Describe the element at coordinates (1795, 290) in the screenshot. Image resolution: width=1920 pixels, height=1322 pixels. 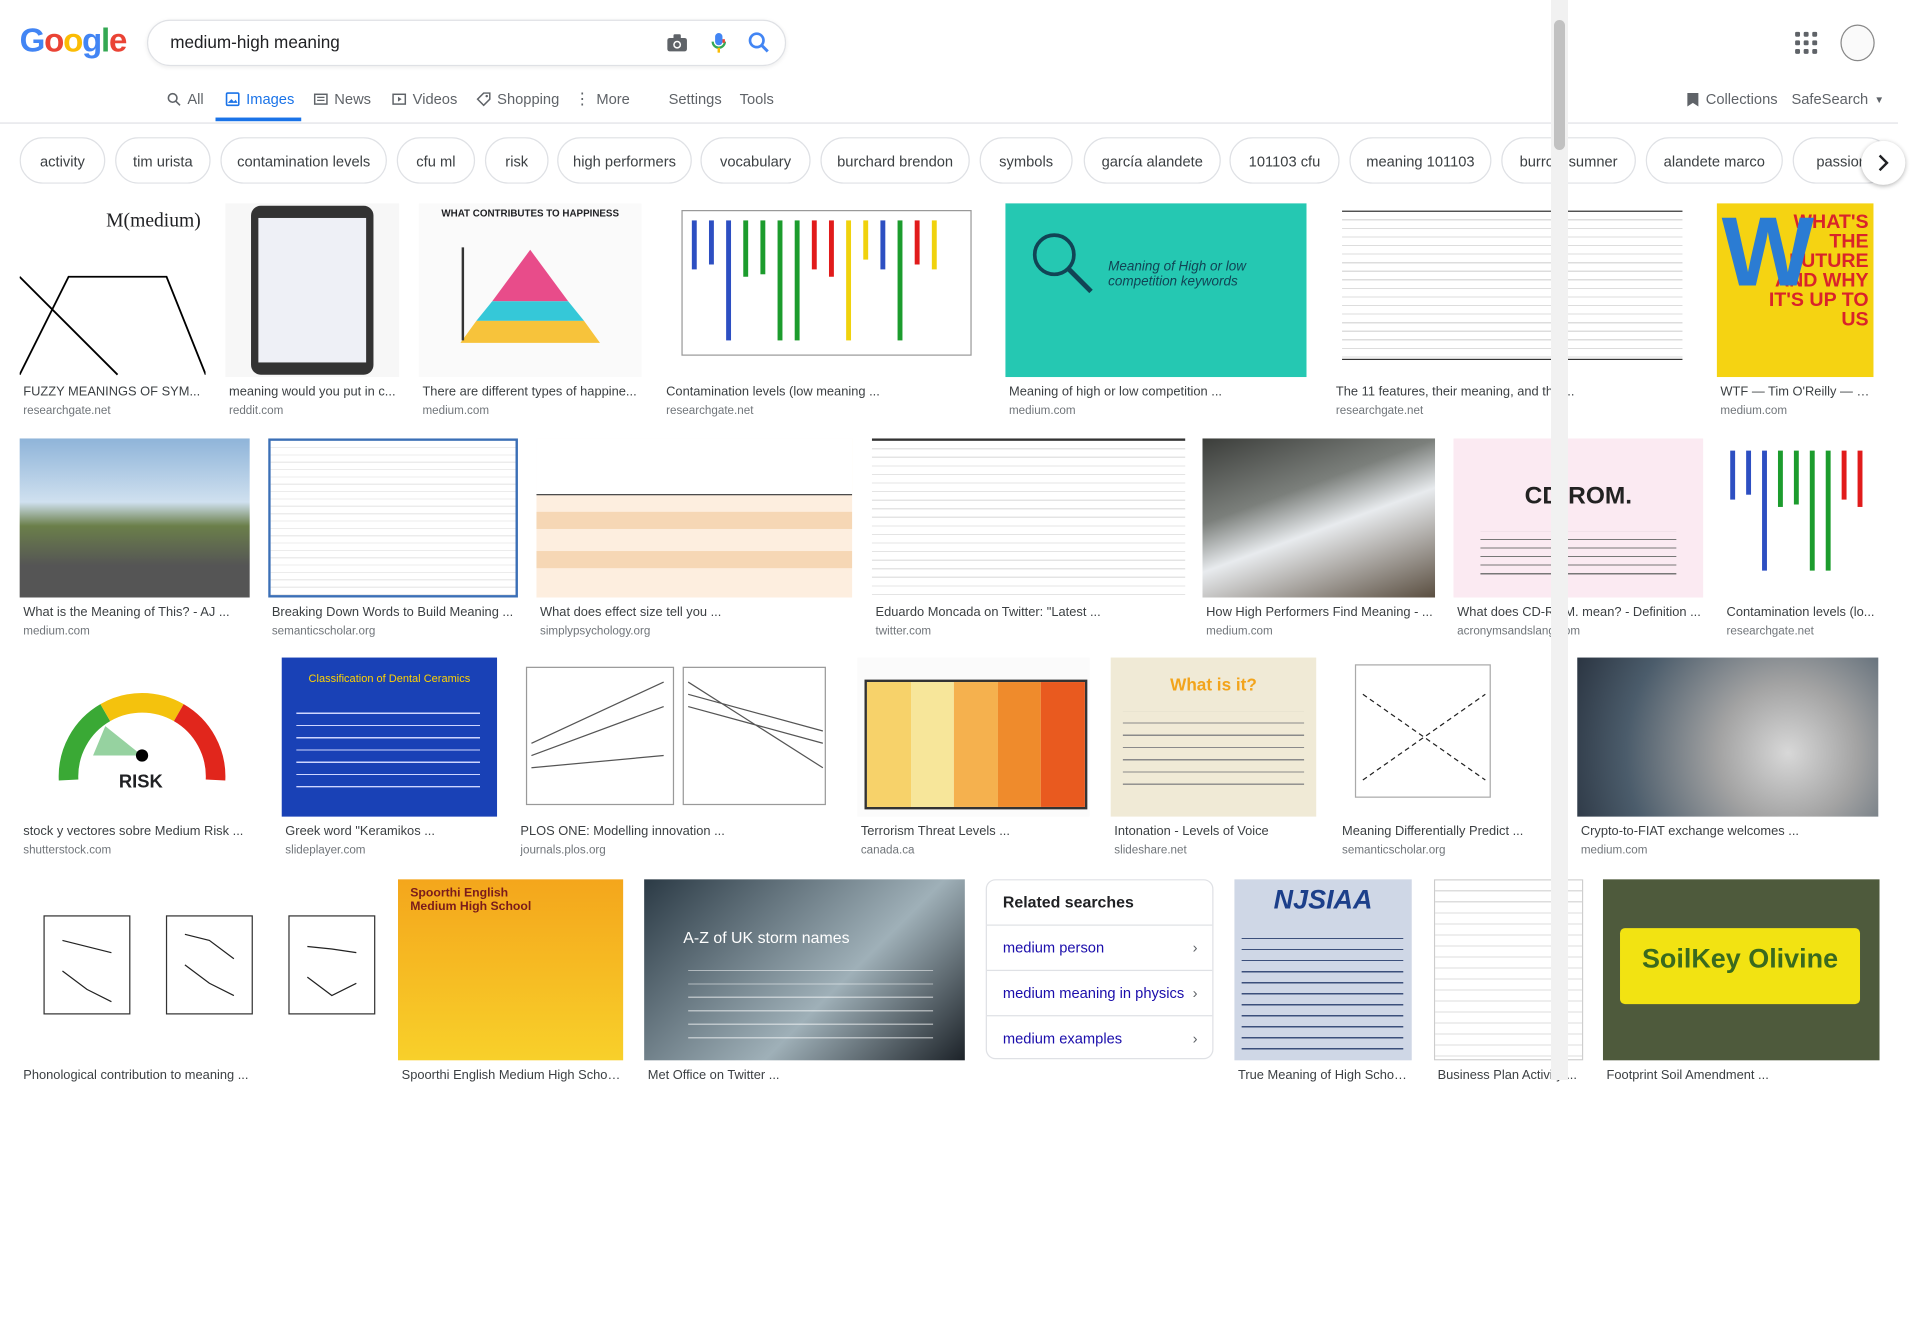
I see `result-thumbnail: WHAT'S THE FUTURE AND WHY IT'S UP TO US W` at that location.